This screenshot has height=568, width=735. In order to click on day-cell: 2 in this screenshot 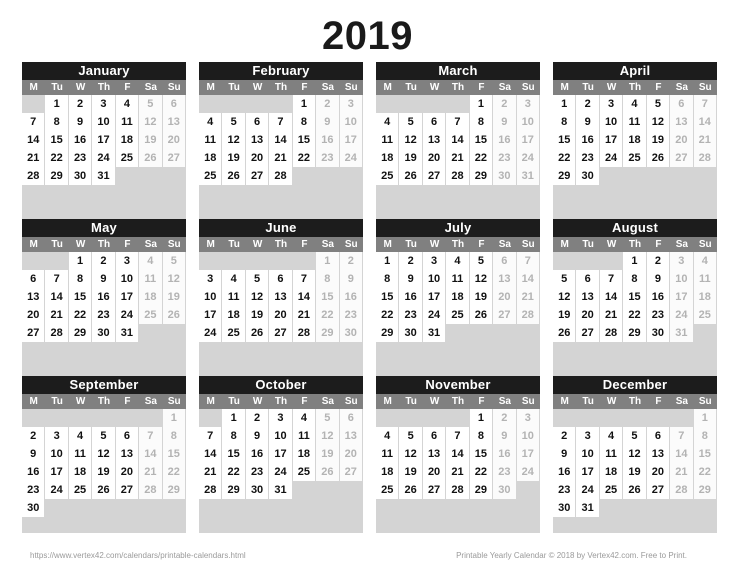, I will do `click(658, 261)`.